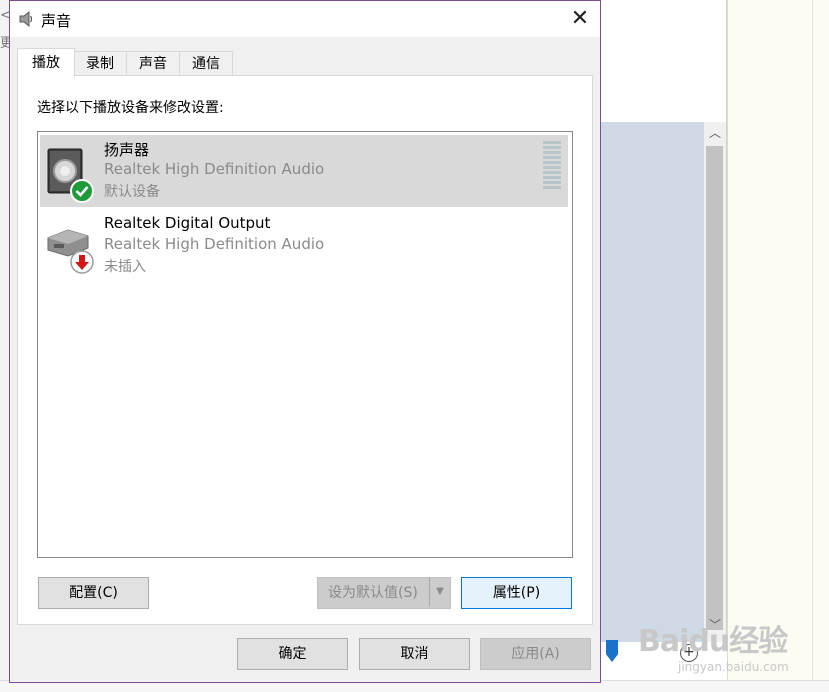  I want to click on default-check-icon, so click(82, 191).